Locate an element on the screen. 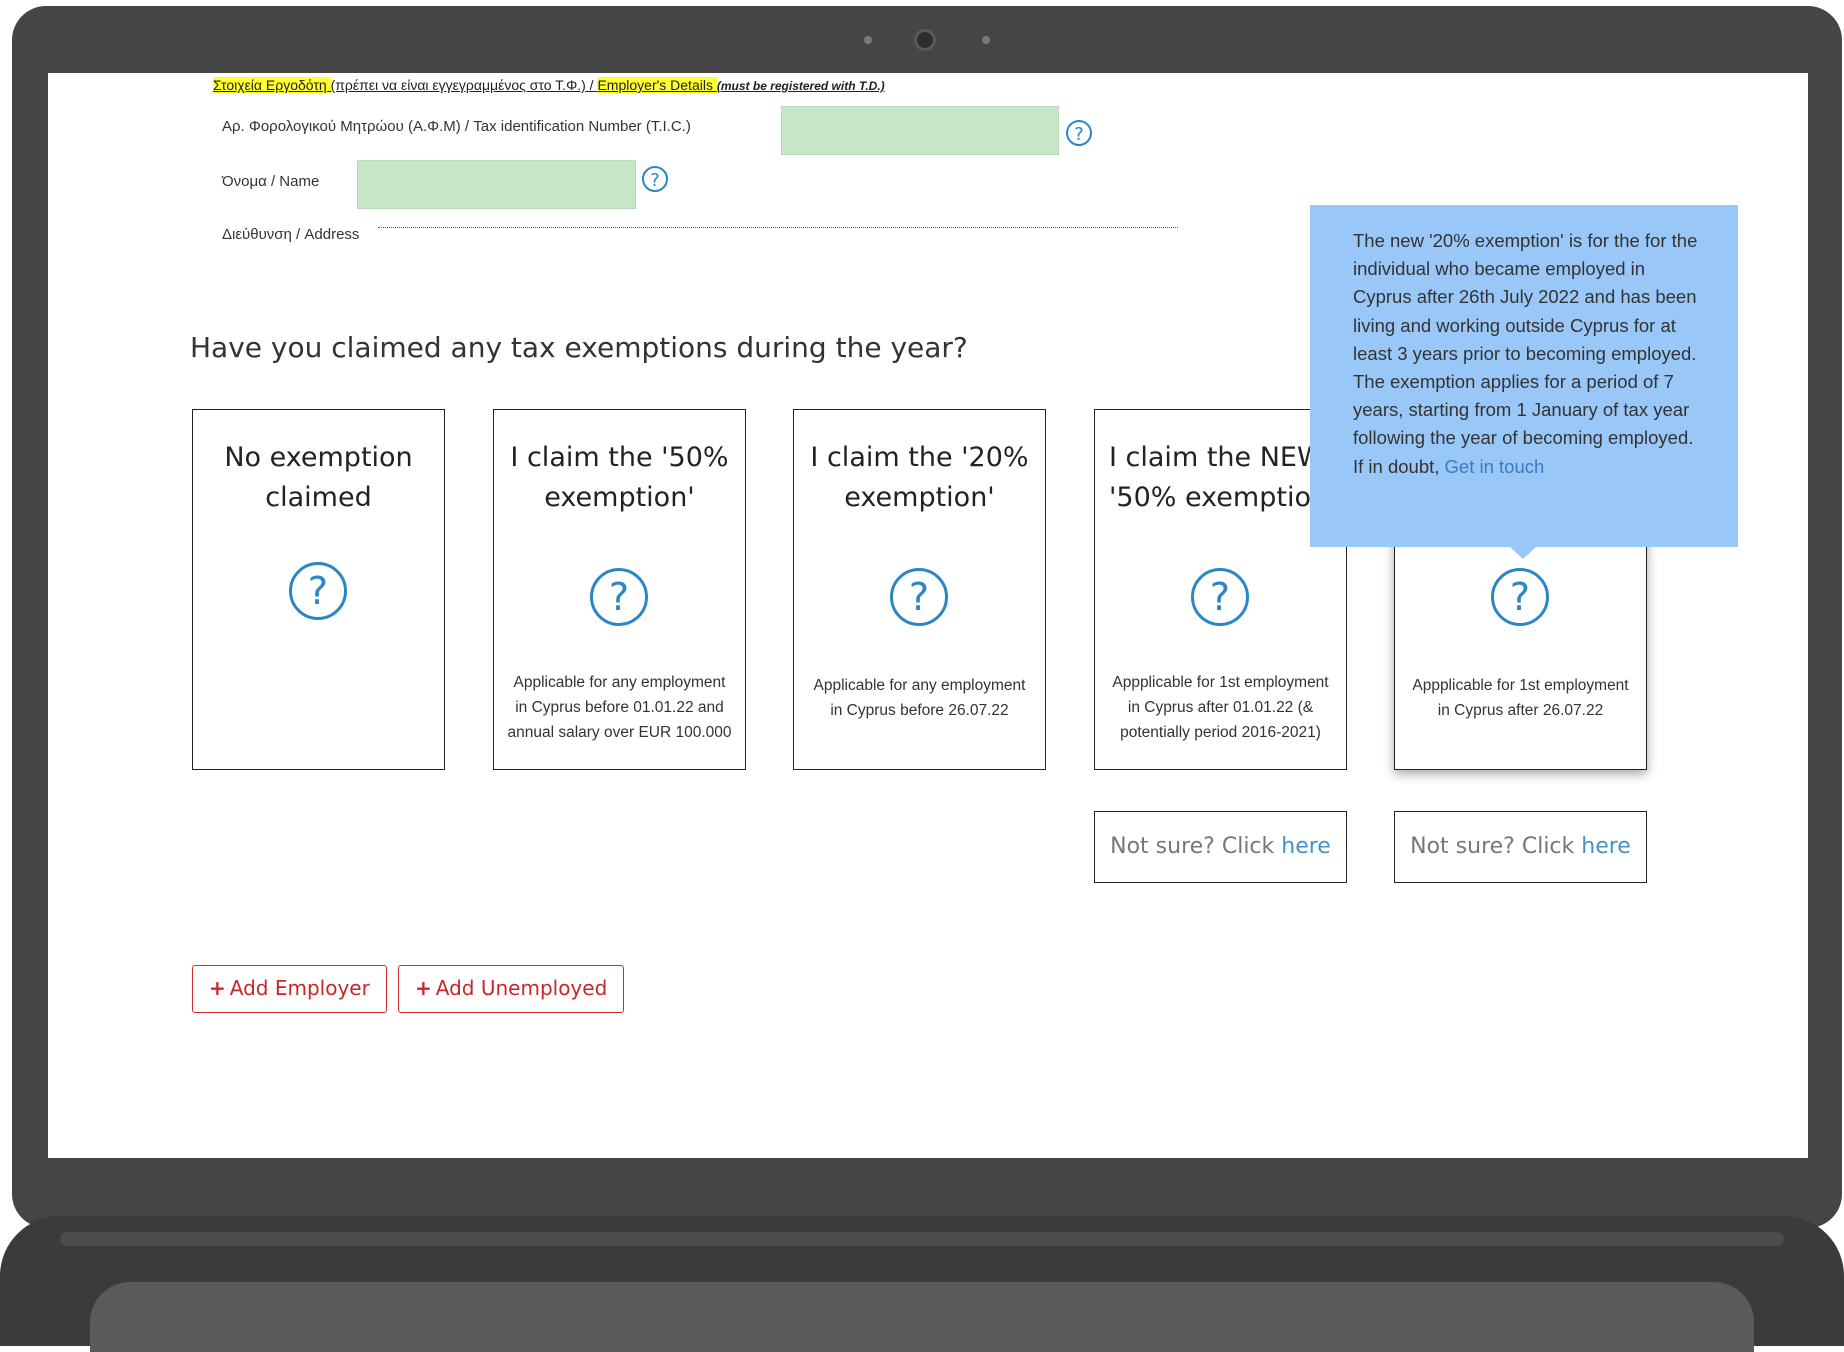 The height and width of the screenshot is (1352, 1844). add-unemployed-button: + Add Unemployed is located at coordinates (511, 989).